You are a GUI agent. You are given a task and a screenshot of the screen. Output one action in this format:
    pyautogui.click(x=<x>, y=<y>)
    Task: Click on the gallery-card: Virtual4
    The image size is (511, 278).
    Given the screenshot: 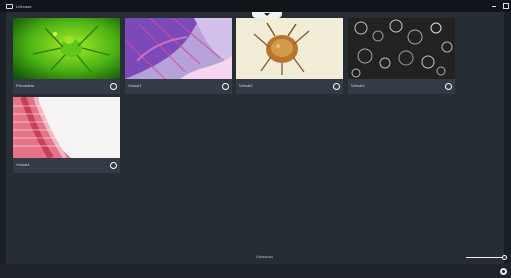 What is the action you would take?
    pyautogui.click(x=66, y=135)
    